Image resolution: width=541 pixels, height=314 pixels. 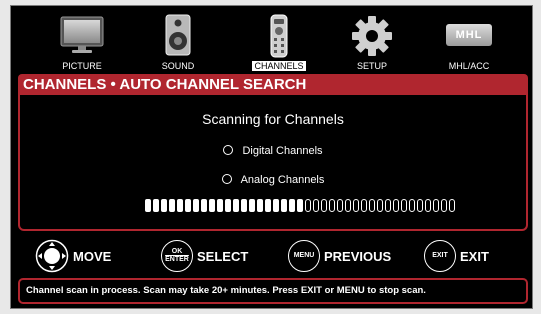 I want to click on menu-item-mhl-acc: MHL MHL/ACC, so click(x=469, y=42).